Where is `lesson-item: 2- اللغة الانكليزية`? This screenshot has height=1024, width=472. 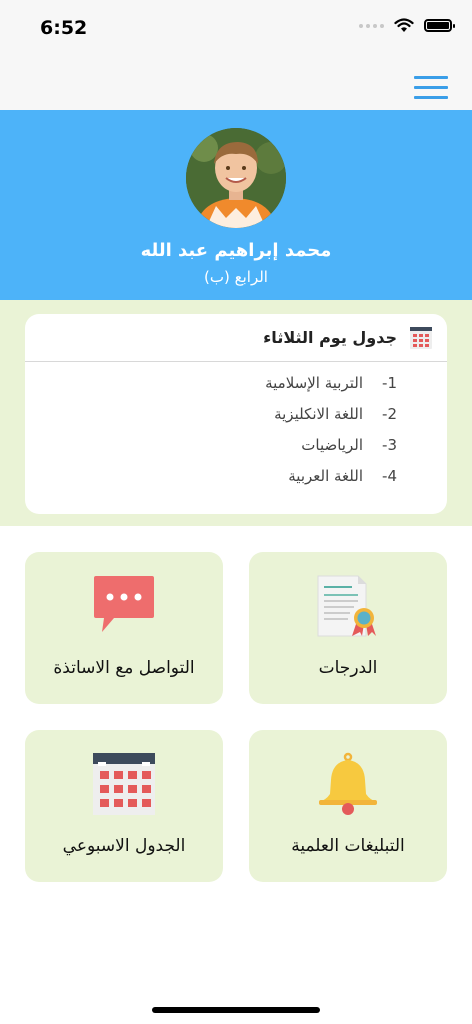
lesson-item: 2- اللغة الانكليزية is located at coordinates (331, 420).